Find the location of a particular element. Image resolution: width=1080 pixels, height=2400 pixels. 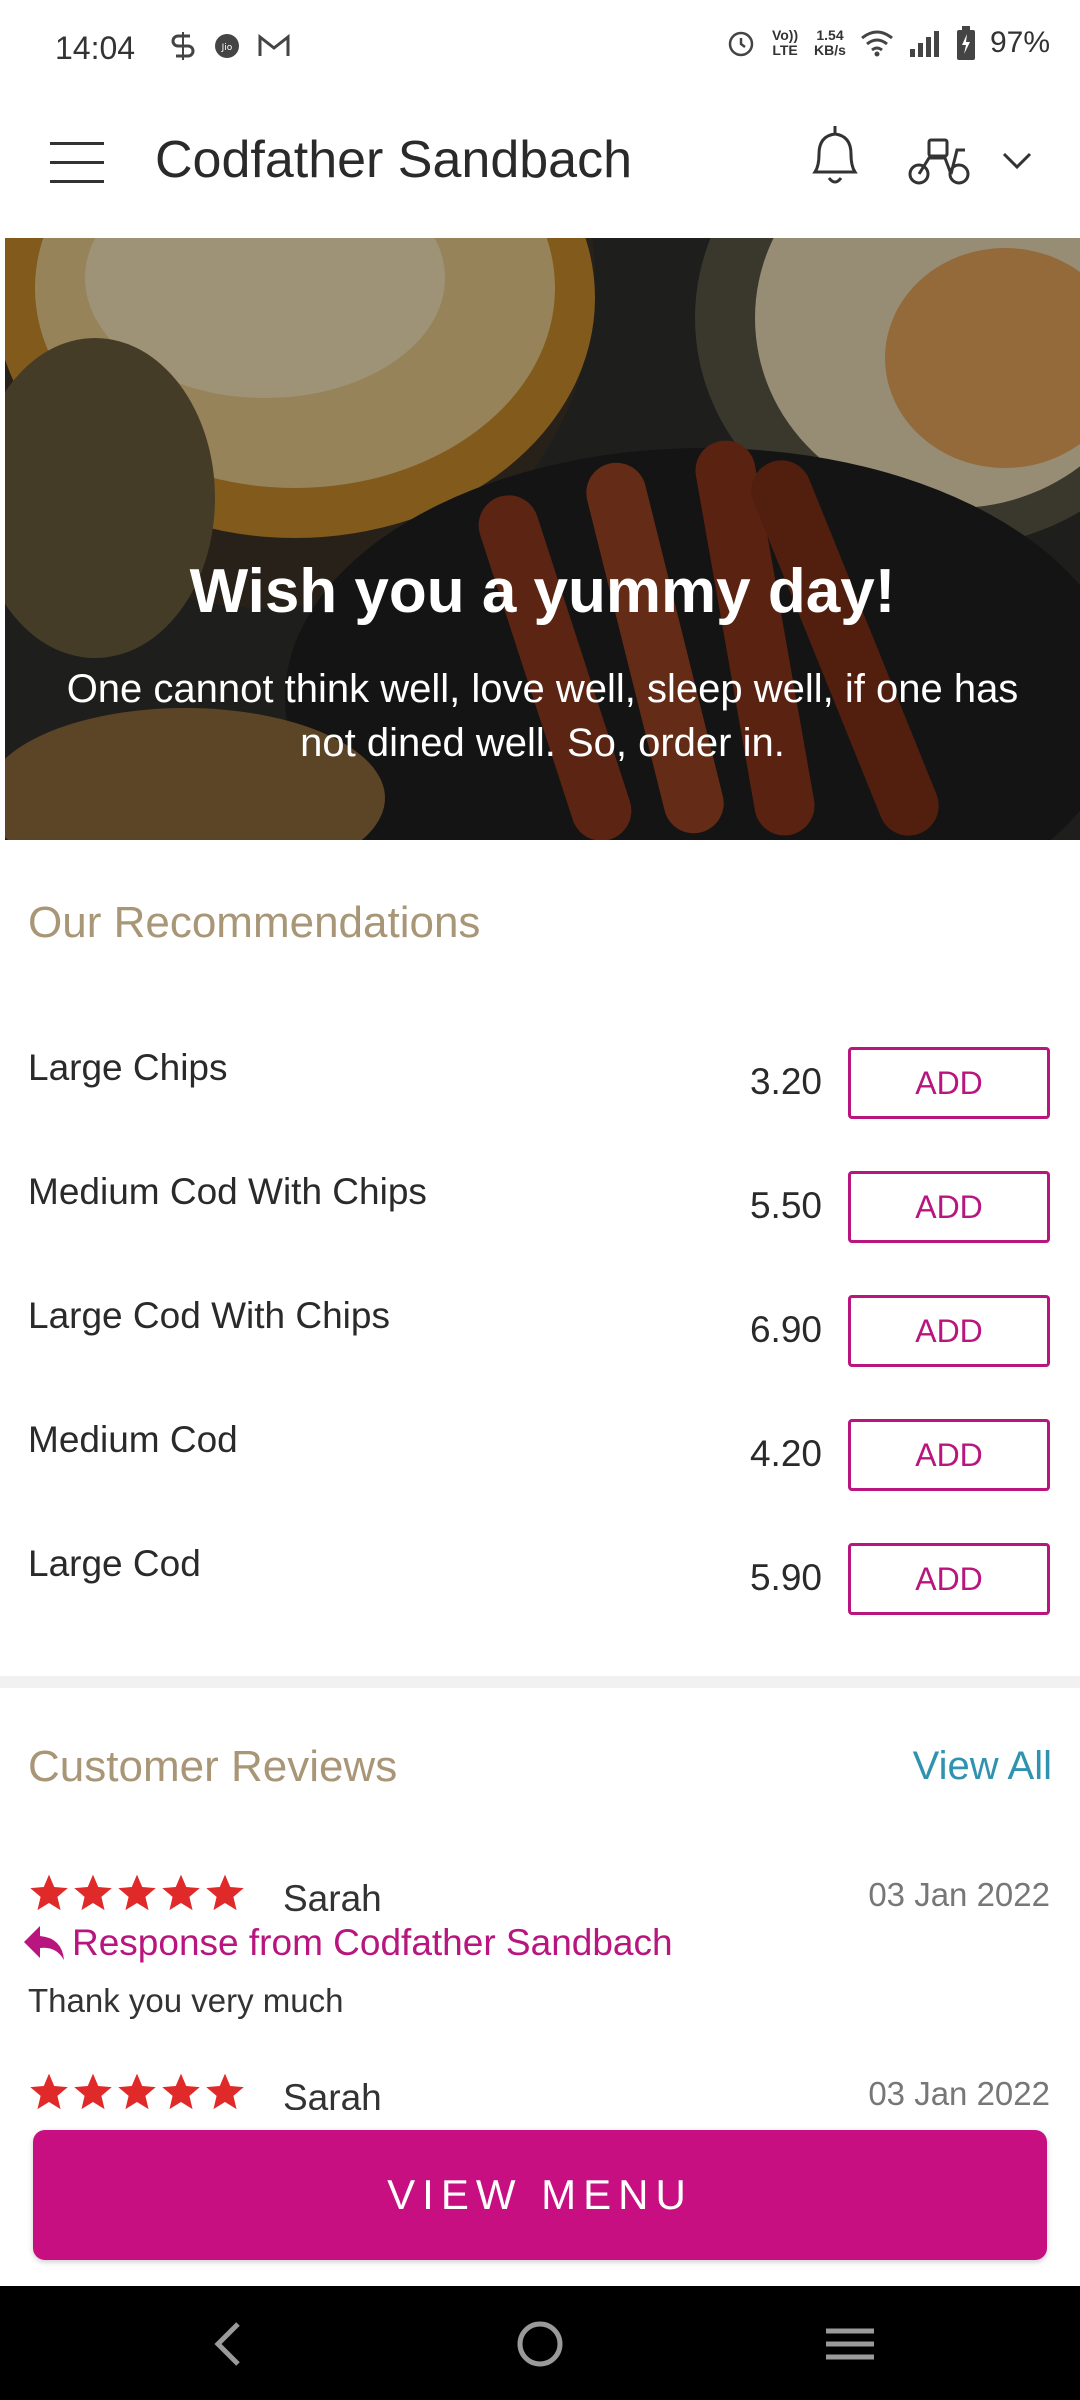

recommendation-item: Large Cod With Chips 6.90 ADD is located at coordinates (540, 1335).